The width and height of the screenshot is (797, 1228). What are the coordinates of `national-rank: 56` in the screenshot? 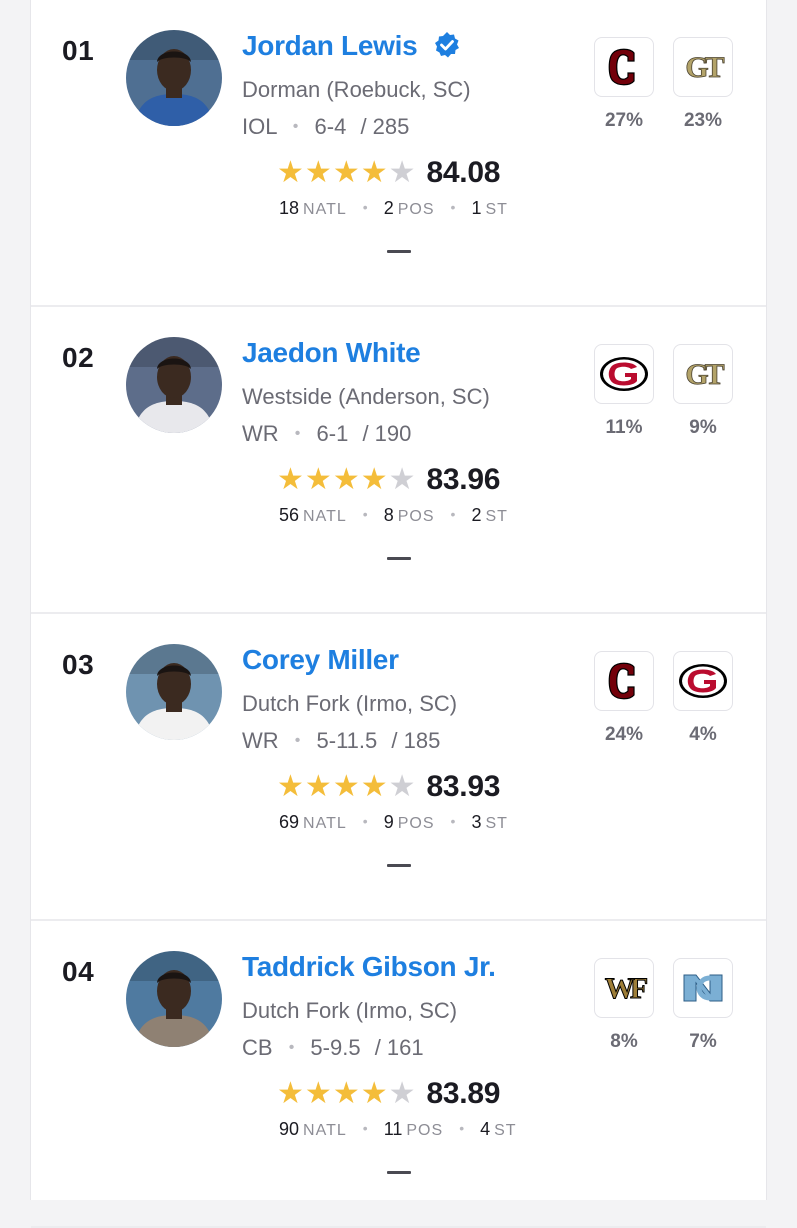 It's located at (289, 515).